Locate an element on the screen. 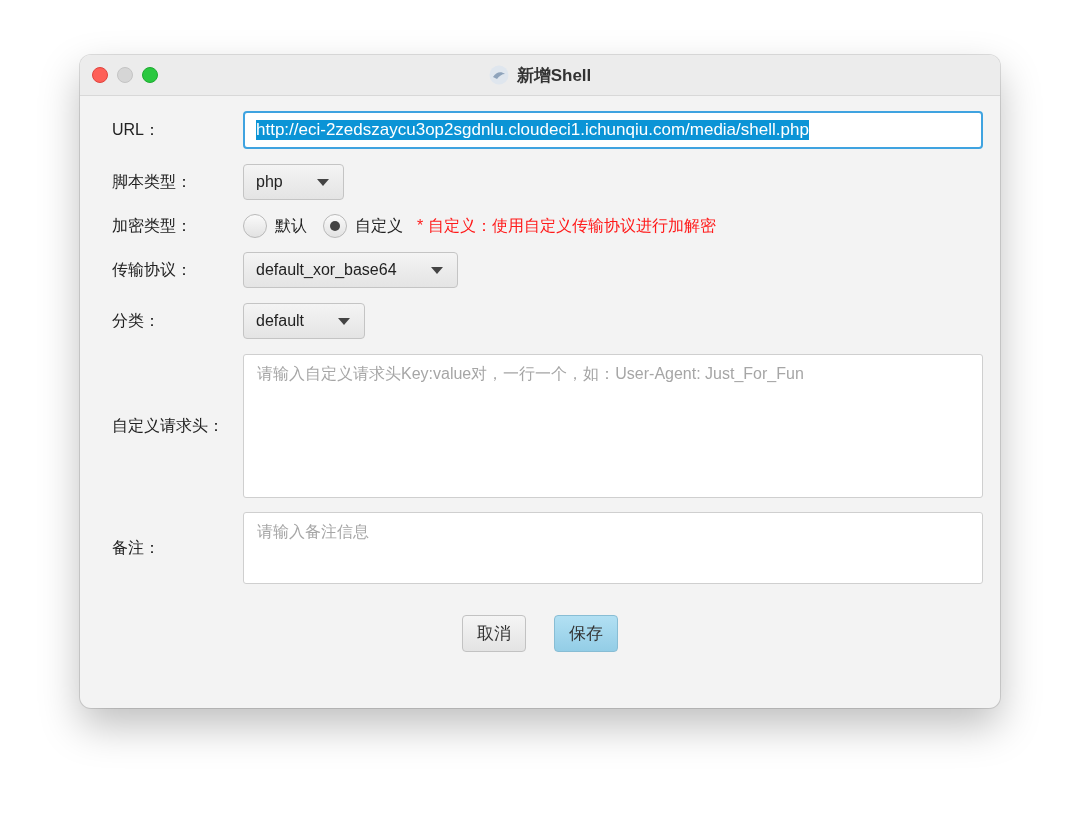 The height and width of the screenshot is (815, 1080). app-logo-icon is located at coordinates (498, 75).